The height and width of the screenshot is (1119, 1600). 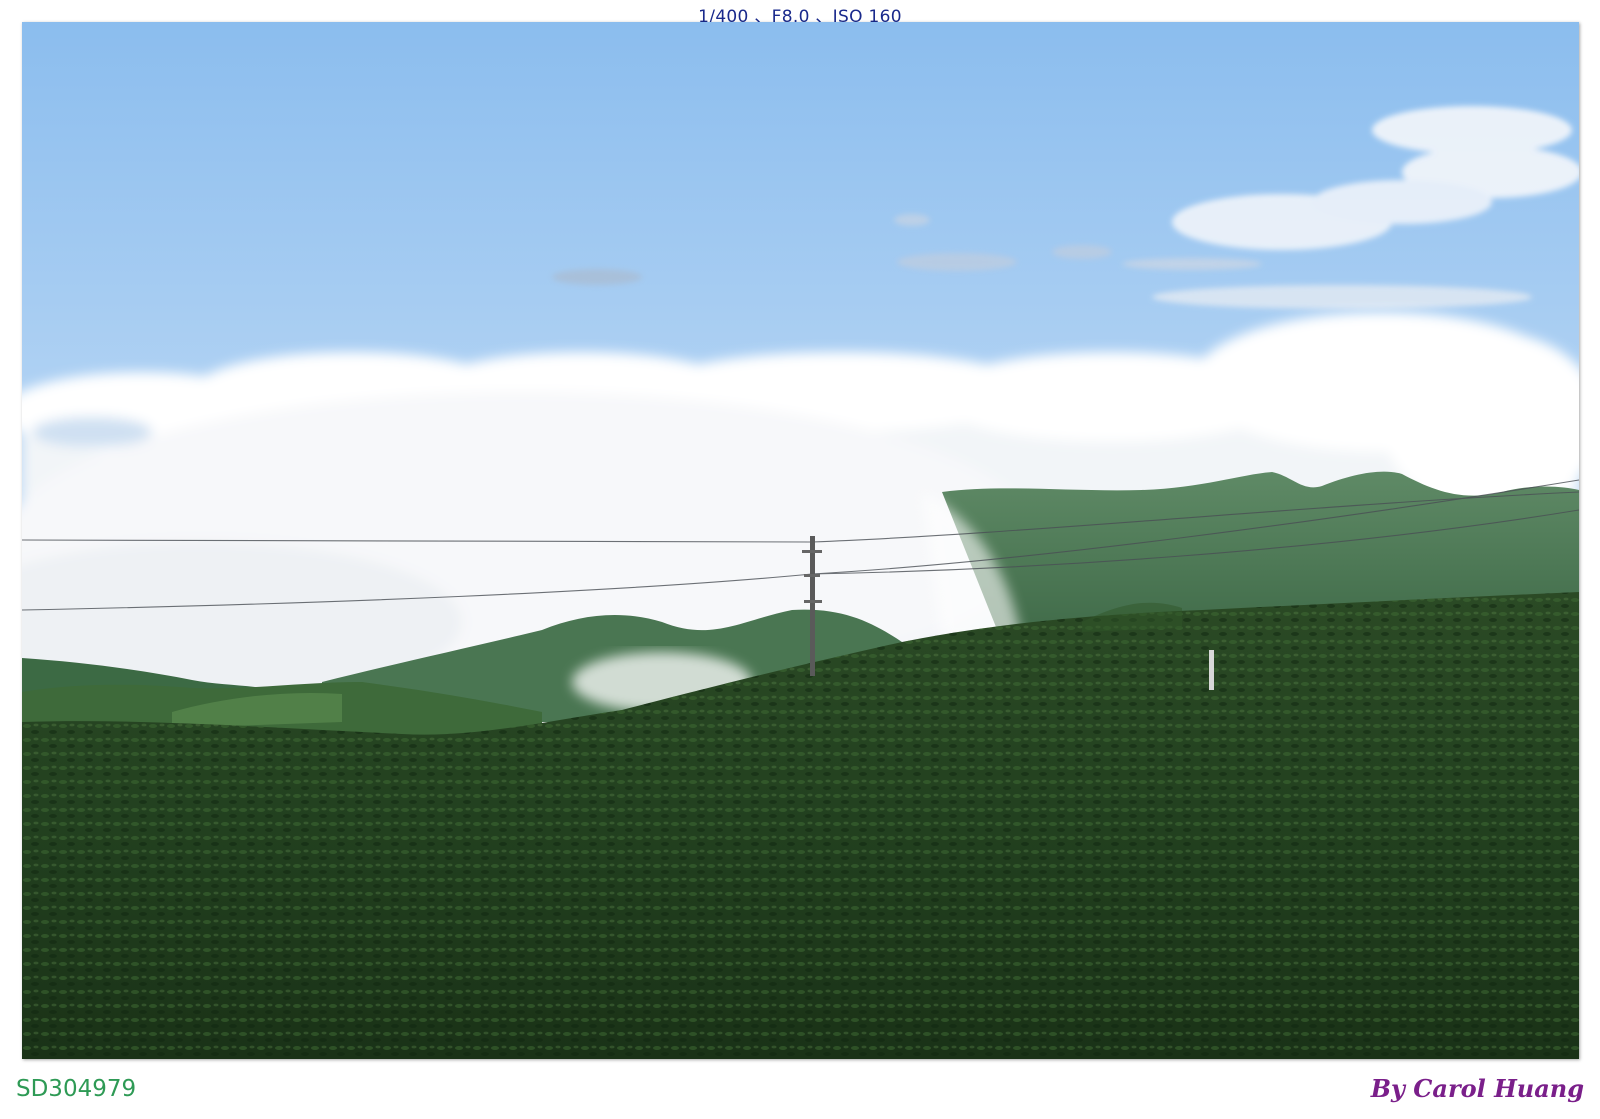 What do you see at coordinates (76, 1089) in the screenshot?
I see `photo-id: SD304979` at bounding box center [76, 1089].